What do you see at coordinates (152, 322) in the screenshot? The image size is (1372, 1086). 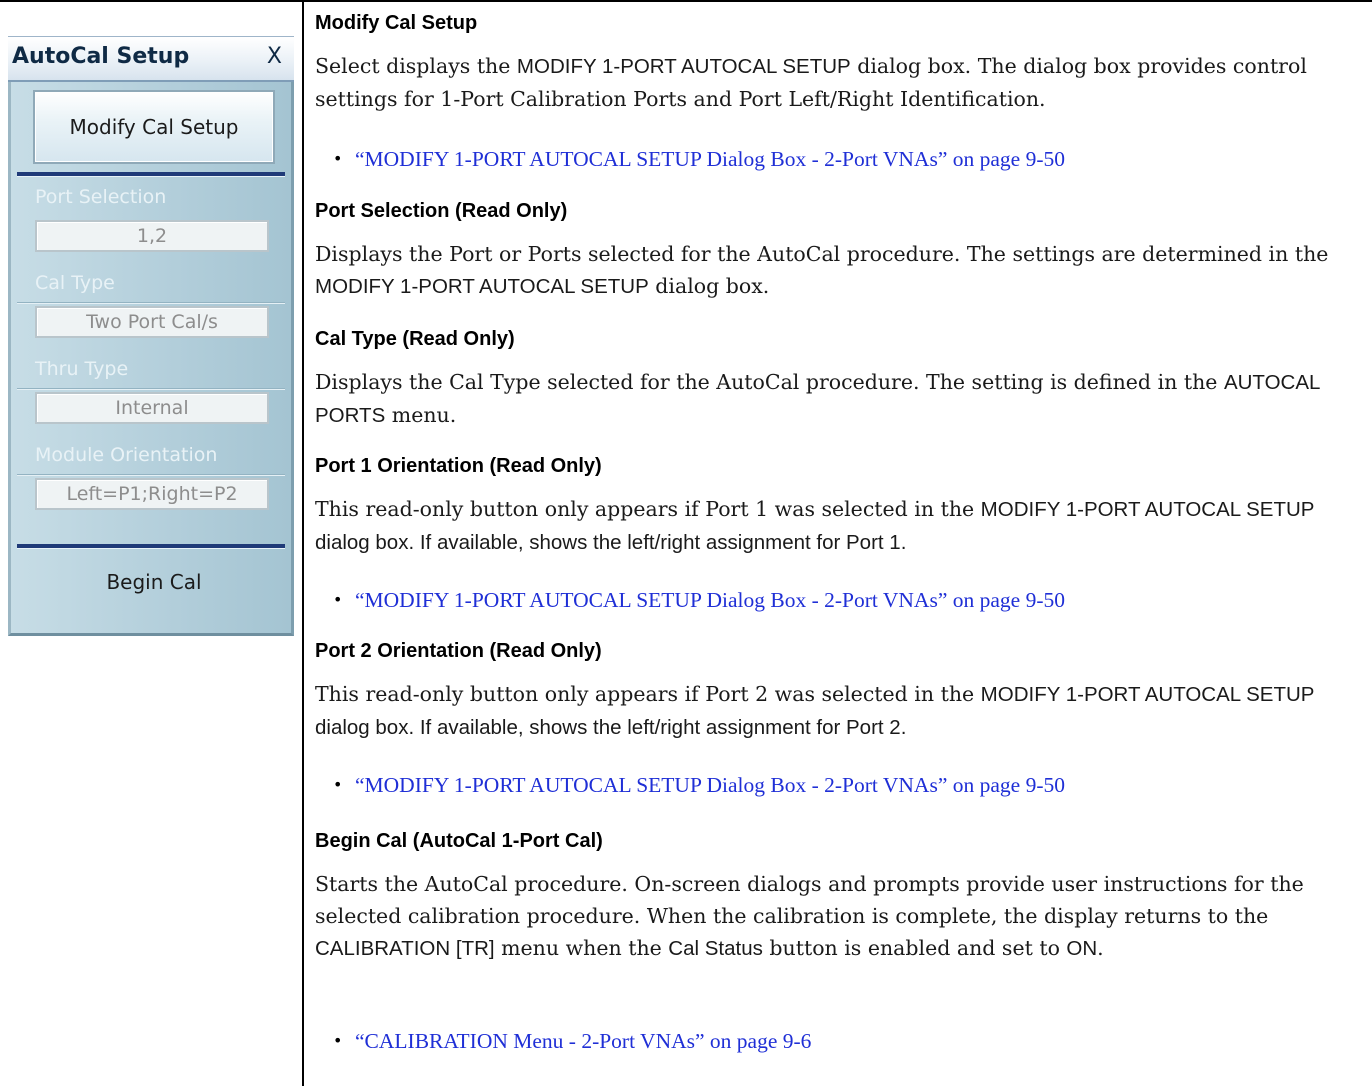 I see `cal-type-field: Two Port Cal/s` at bounding box center [152, 322].